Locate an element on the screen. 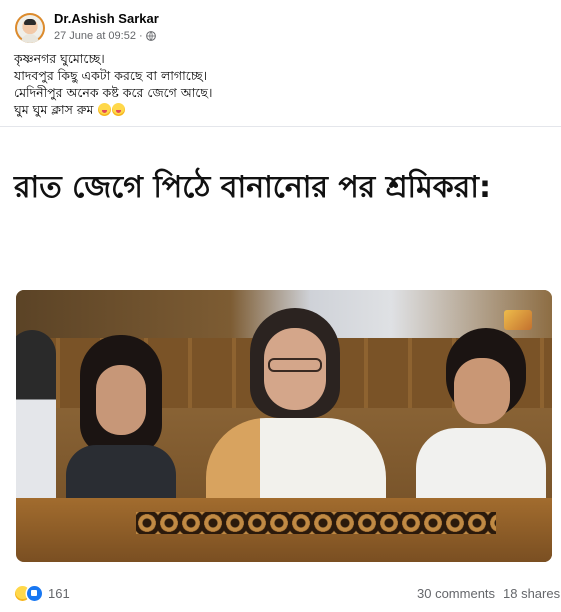 The width and height of the screenshot is (561, 612). meme-caption: রাত জেগে পিঠে বানানোর পর শ্রমিকরা: is located at coordinates (252, 187).